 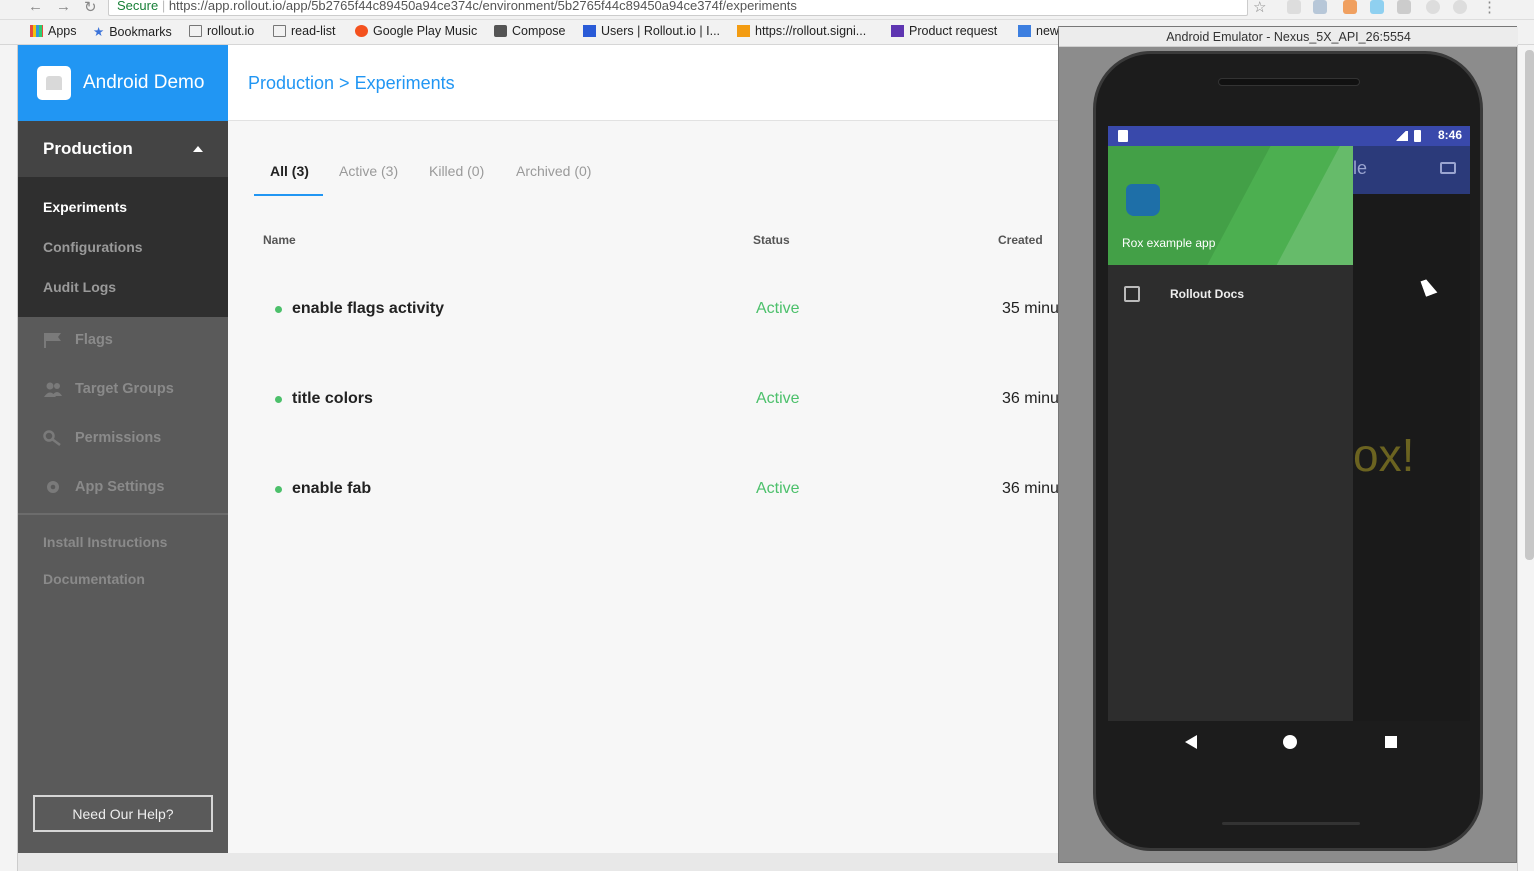 What do you see at coordinates (323, 489) in the screenshot?
I see `experiment-row-name: enable fab` at bounding box center [323, 489].